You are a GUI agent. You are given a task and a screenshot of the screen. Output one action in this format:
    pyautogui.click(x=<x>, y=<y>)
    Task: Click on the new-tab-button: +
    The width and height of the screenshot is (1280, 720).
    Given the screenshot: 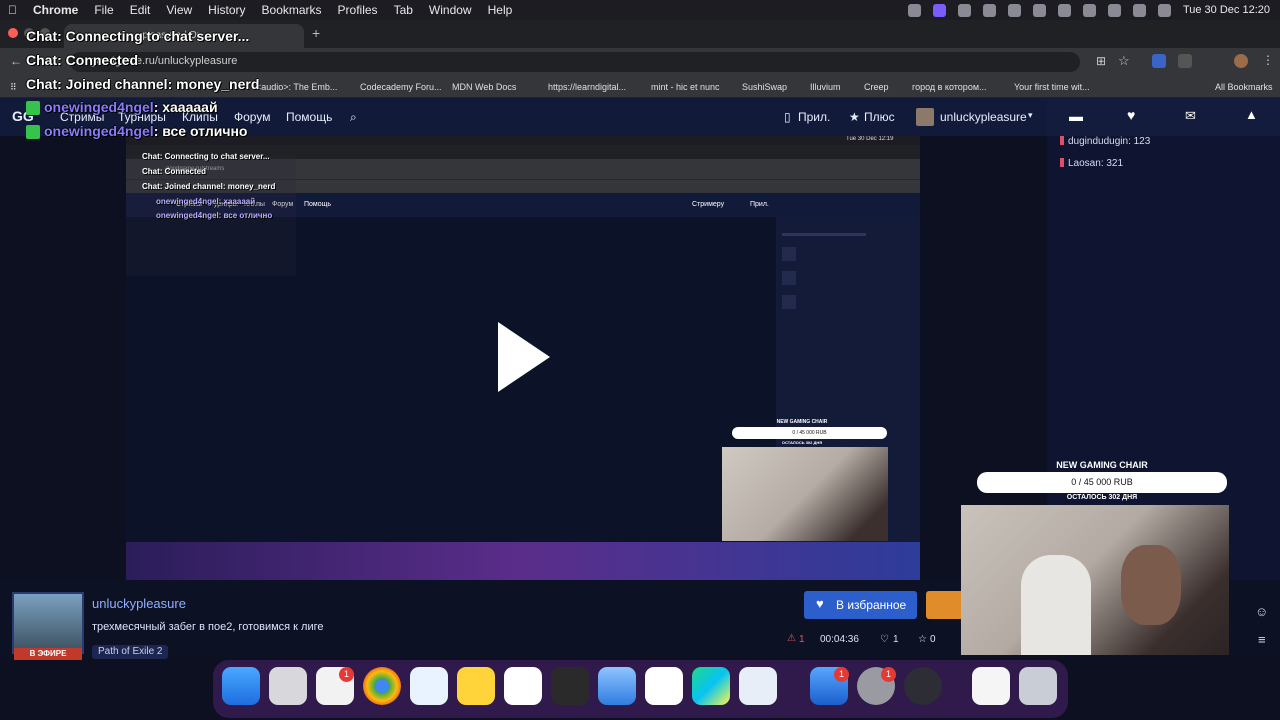 What is the action you would take?
    pyautogui.click(x=316, y=33)
    